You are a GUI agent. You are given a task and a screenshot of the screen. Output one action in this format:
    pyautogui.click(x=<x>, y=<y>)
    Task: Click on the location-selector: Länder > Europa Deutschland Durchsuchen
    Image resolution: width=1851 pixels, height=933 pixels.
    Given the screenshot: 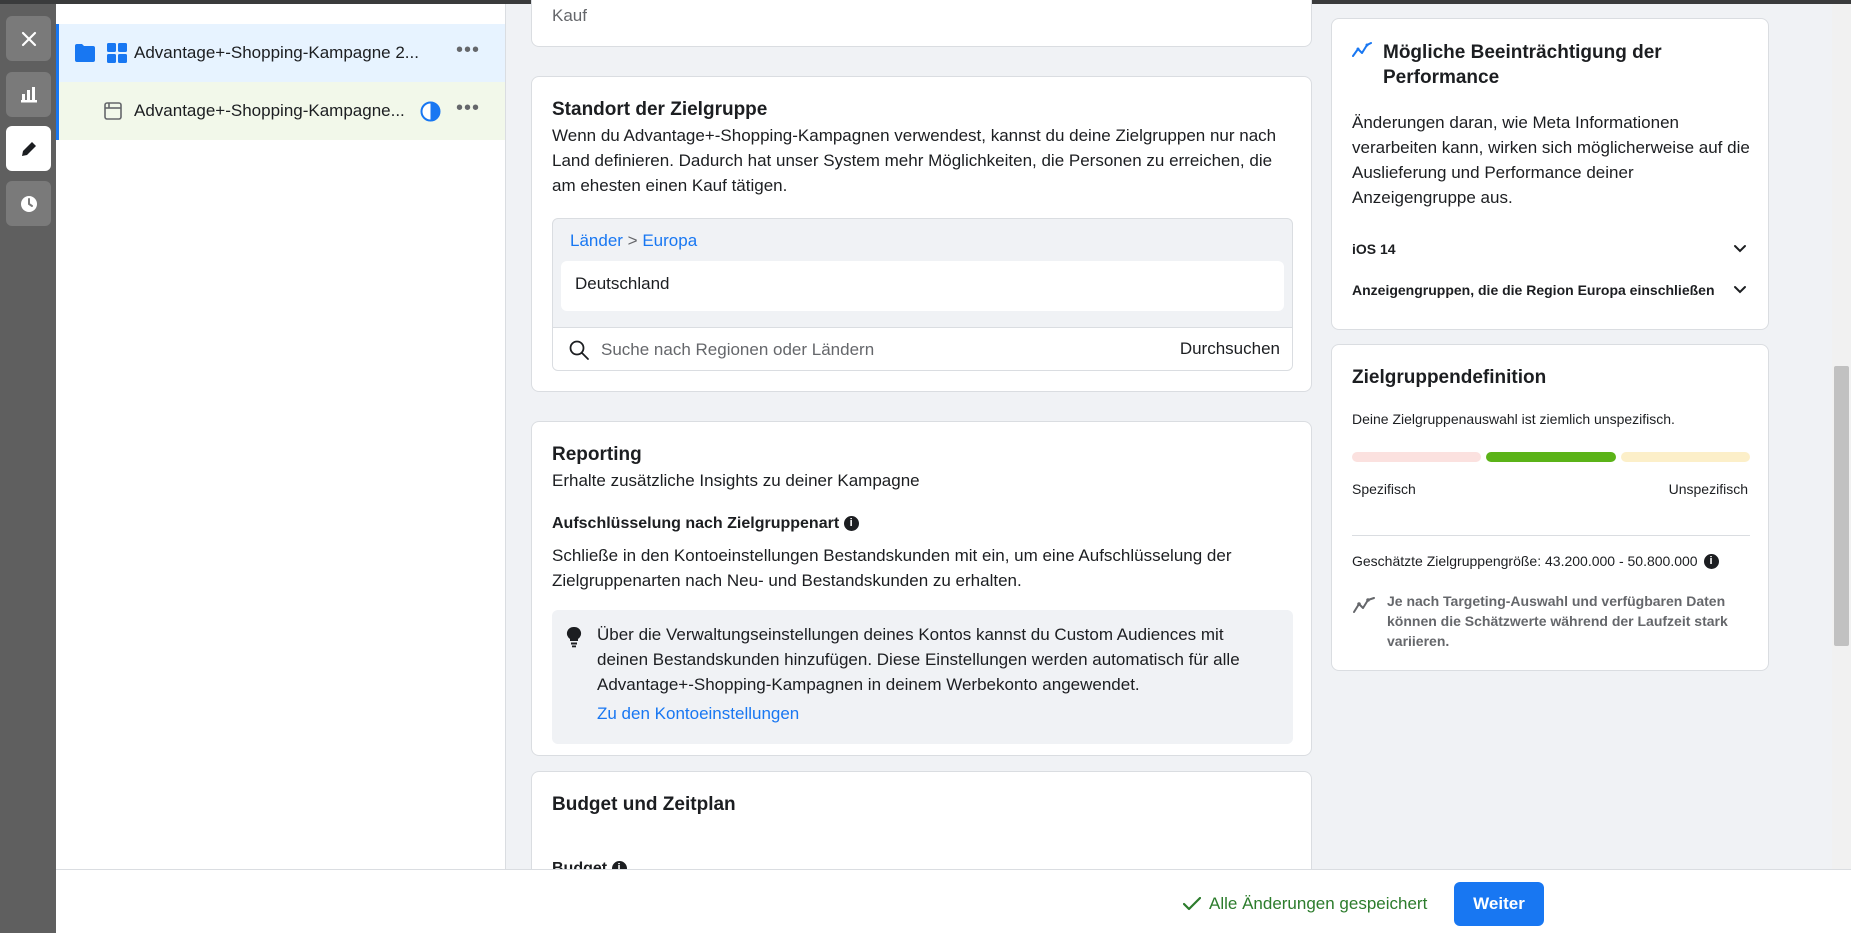 What is the action you would take?
    pyautogui.click(x=922, y=294)
    